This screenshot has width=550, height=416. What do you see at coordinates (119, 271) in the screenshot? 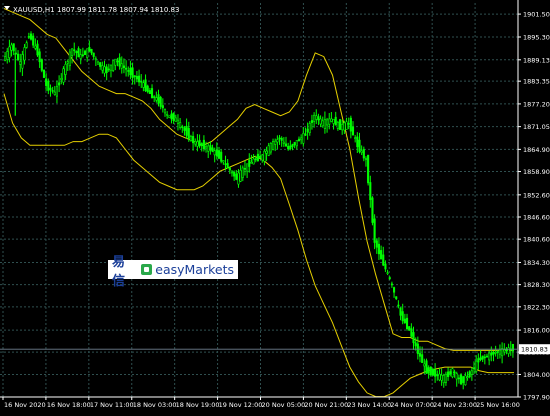
I see `watermark-cn-text: 易信` at bounding box center [119, 271].